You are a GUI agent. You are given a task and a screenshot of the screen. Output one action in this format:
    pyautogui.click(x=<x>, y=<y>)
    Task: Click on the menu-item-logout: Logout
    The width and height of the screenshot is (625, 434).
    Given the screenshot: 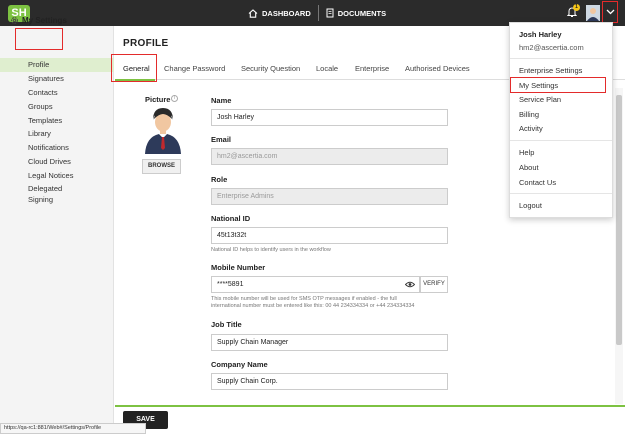 What is the action you would take?
    pyautogui.click(x=530, y=205)
    